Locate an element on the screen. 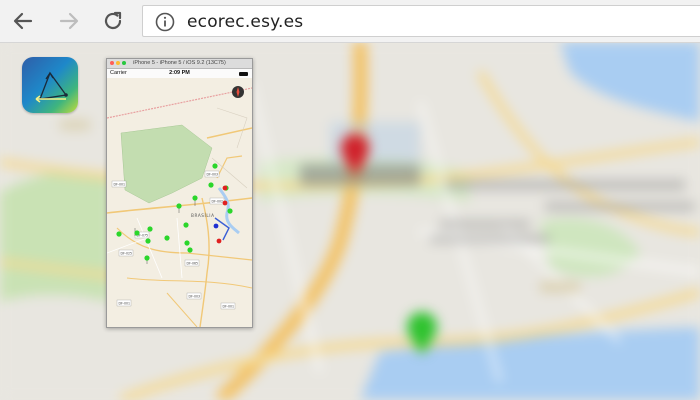  reload-icon is located at coordinates (113, 20).